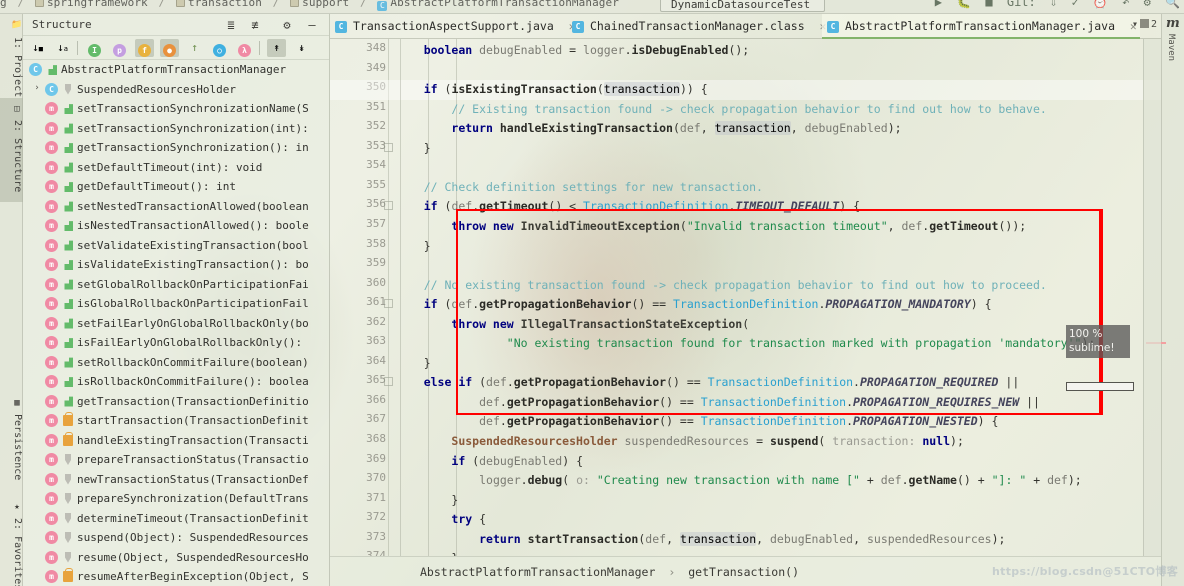 This screenshot has height=586, width=1184. Describe the element at coordinates (427, 552) in the screenshot. I see `code-line-374: }` at that location.